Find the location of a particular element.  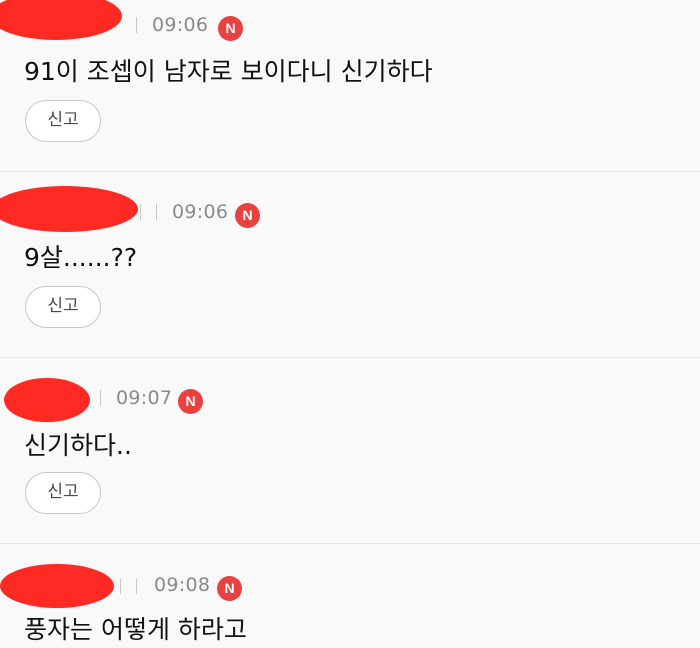

comment-text: 신기하다.. is located at coordinates (78, 445).